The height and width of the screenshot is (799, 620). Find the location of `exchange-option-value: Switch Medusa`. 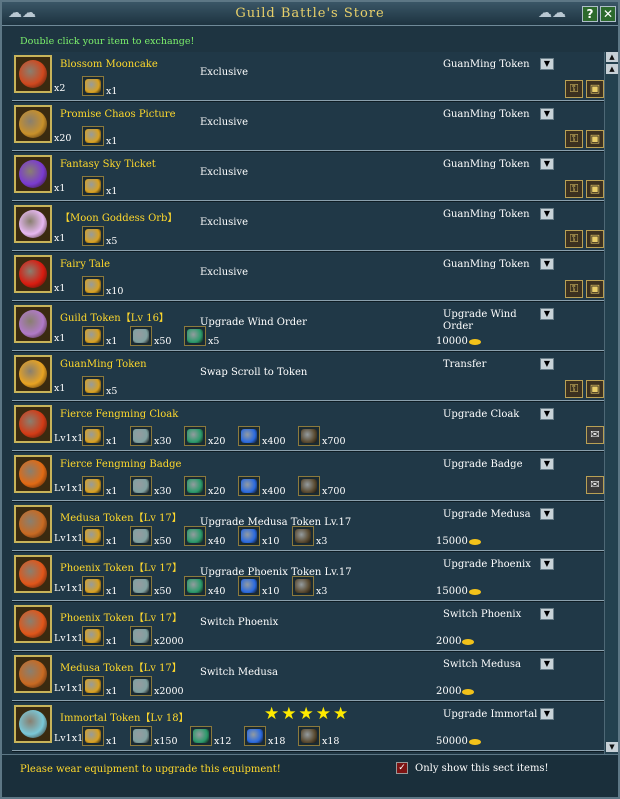

exchange-option-value: Switch Medusa is located at coordinates (494, 665).